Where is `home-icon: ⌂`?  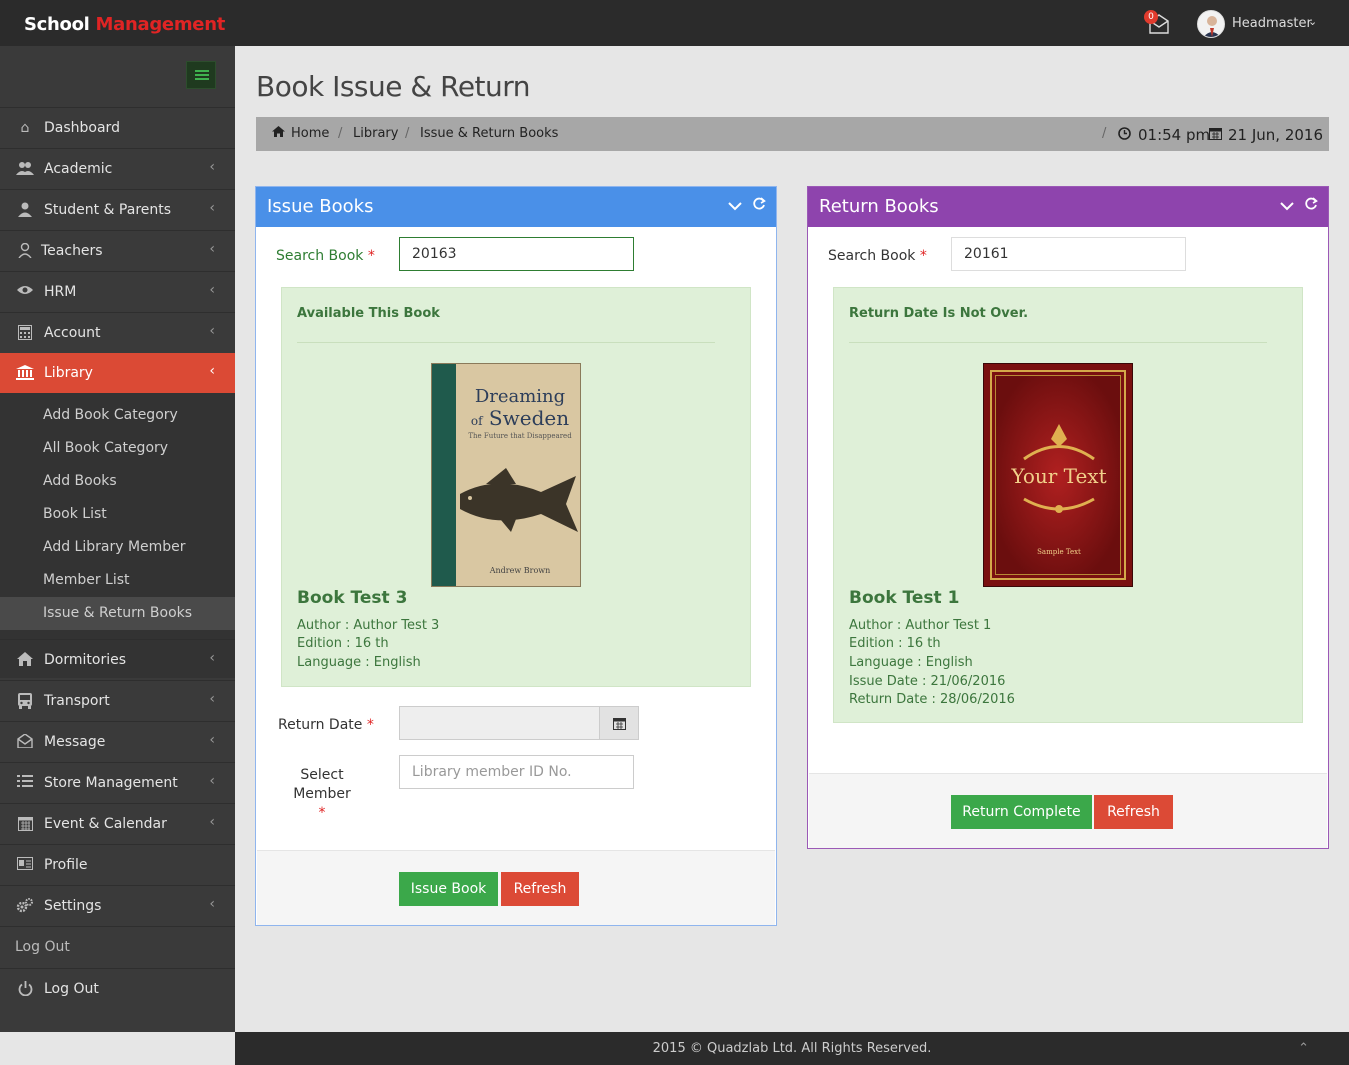 home-icon: ⌂ is located at coordinates (25, 128).